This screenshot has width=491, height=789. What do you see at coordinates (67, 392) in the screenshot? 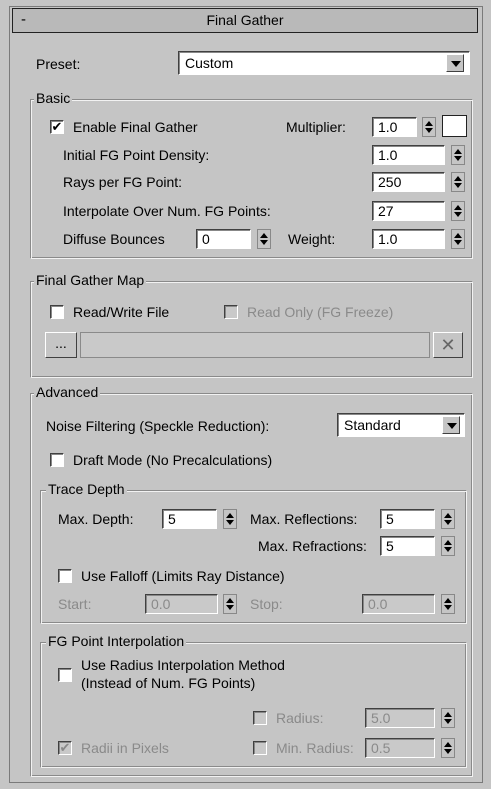
I see `advanced-legend: Advanced` at bounding box center [67, 392].